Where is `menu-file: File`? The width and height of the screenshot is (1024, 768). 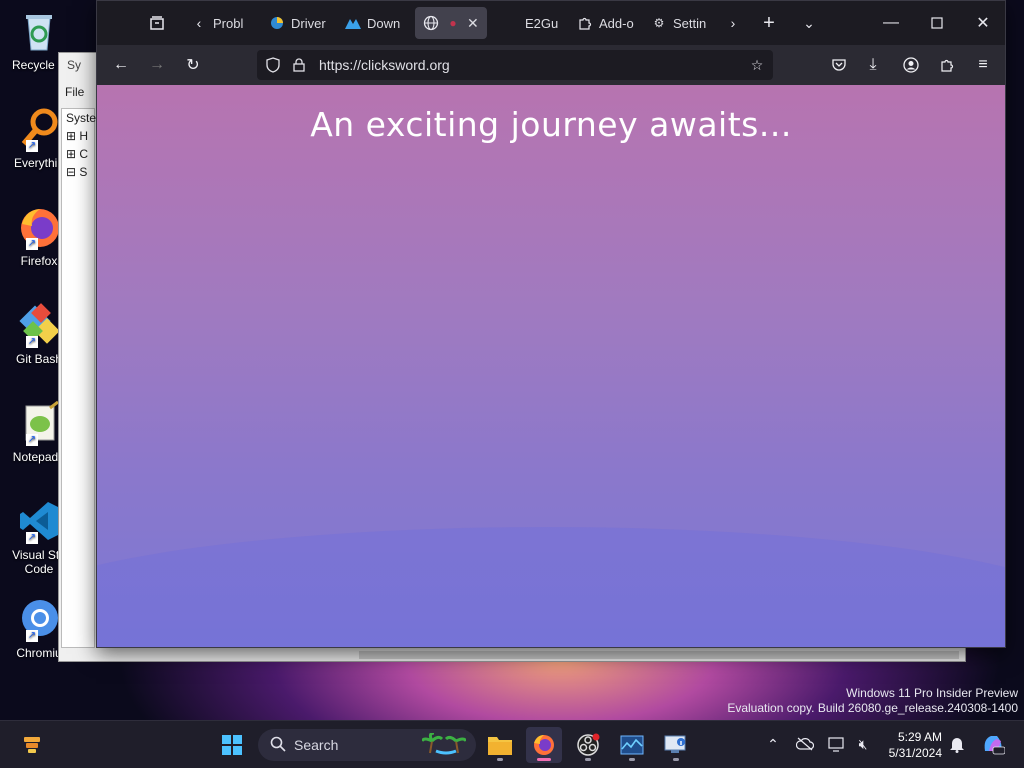 menu-file: File is located at coordinates (74, 92).